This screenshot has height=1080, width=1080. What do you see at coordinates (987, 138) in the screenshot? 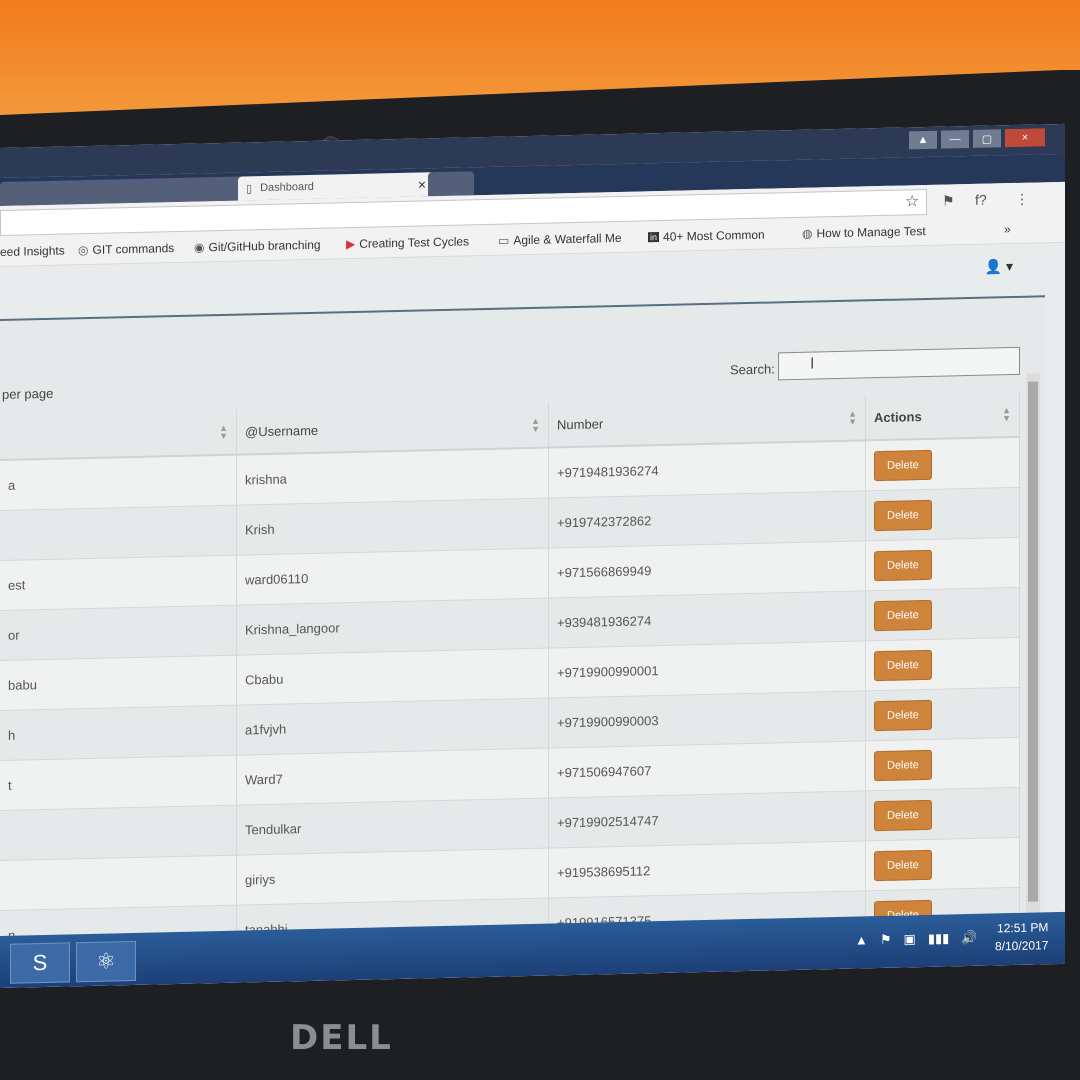
I see `maximize-button: ▢` at bounding box center [987, 138].